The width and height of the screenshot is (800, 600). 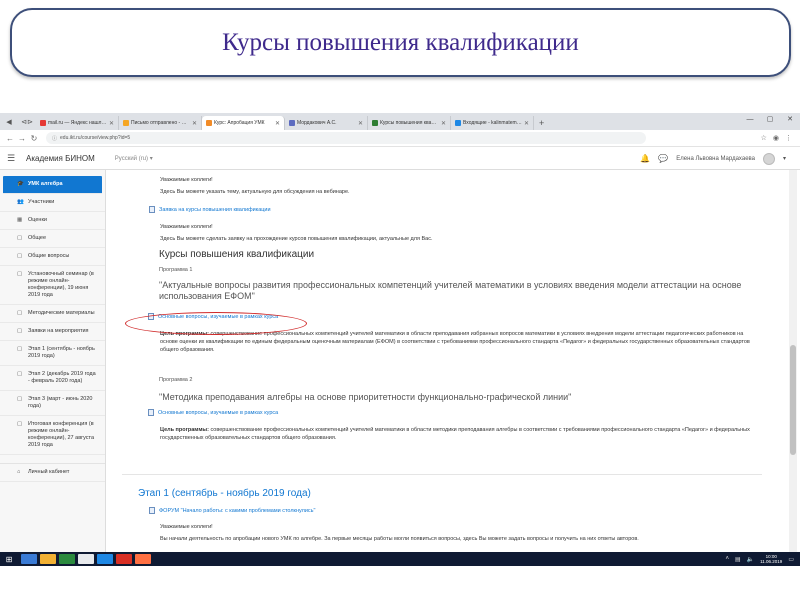 I want to click on drawer-item: 👥 Участники, so click(x=52, y=203).